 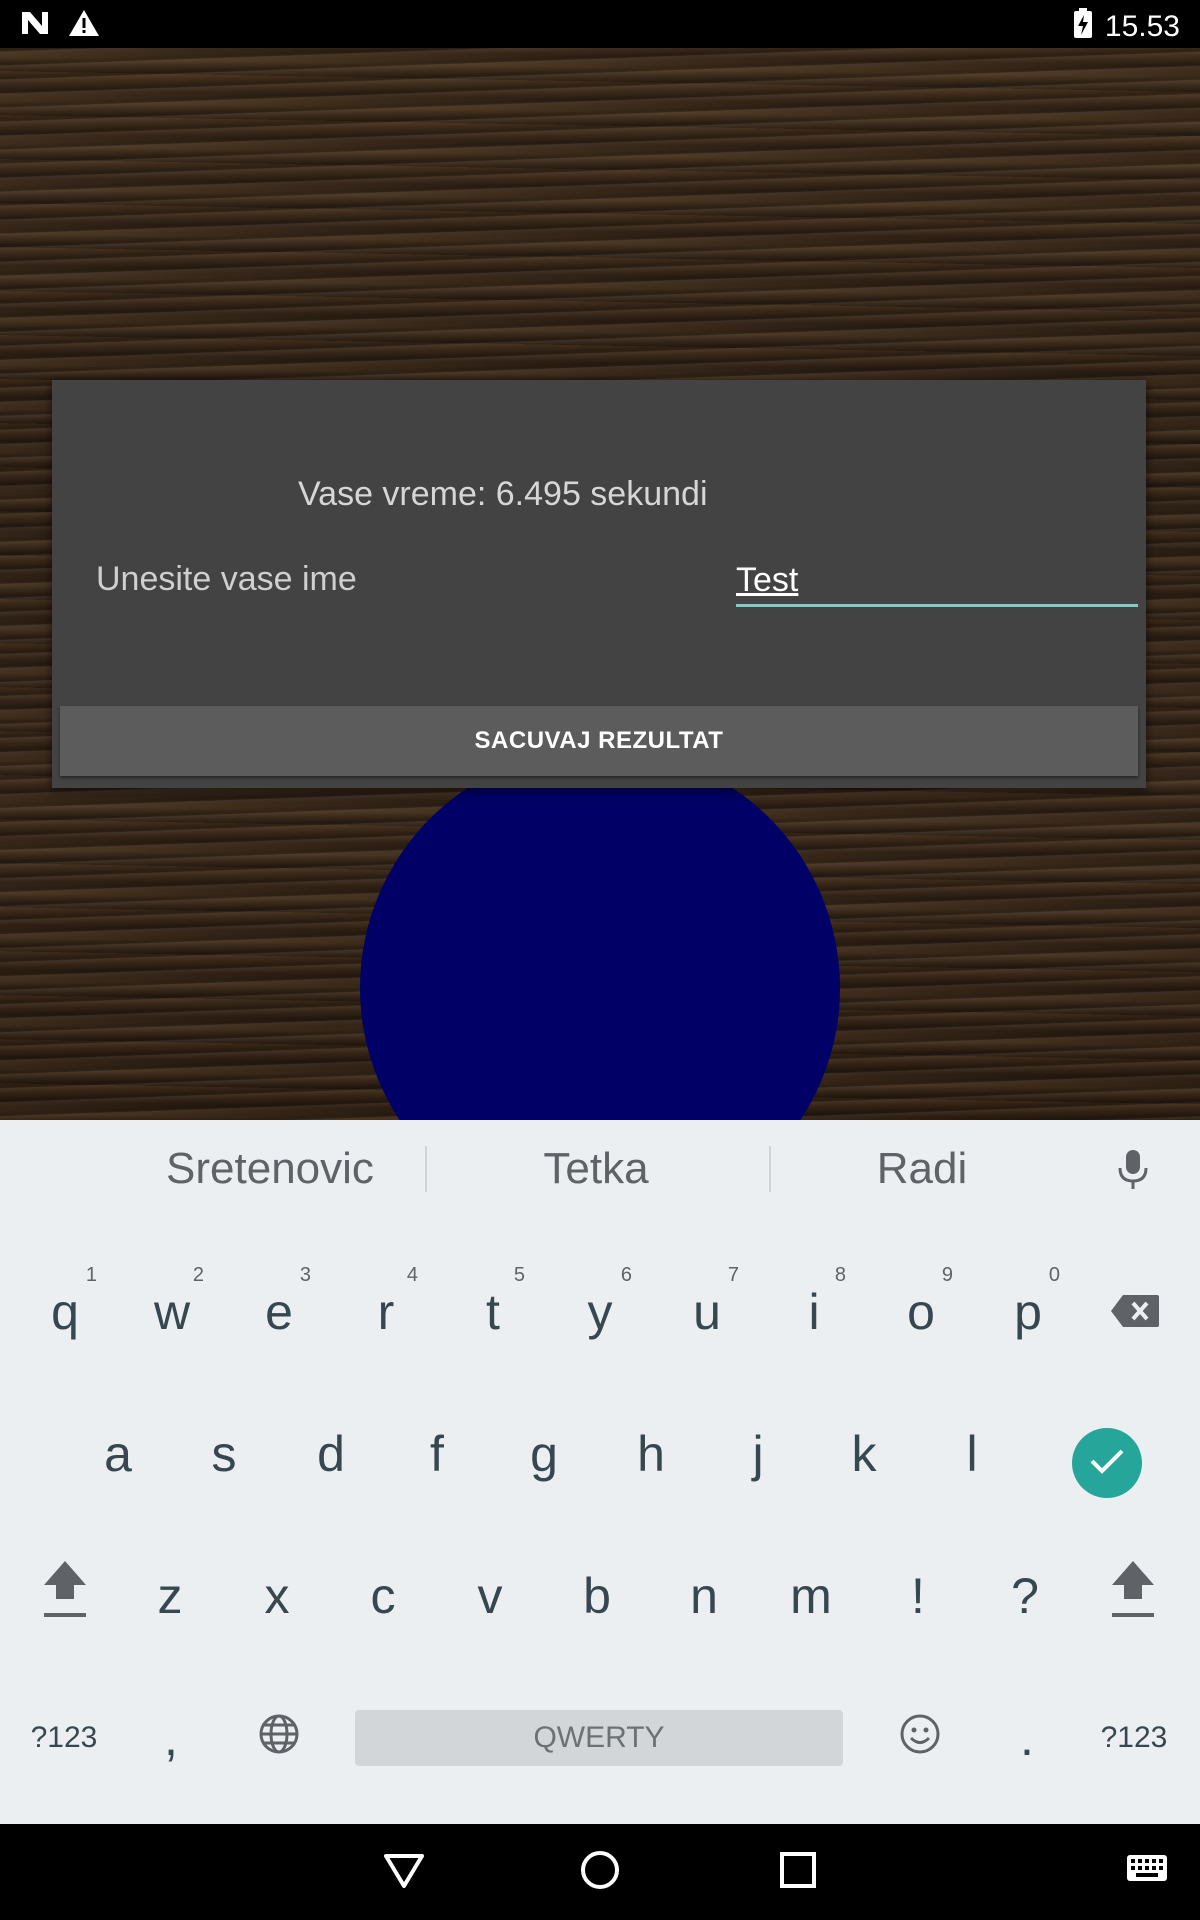 What do you see at coordinates (224, 1454) in the screenshot?
I see `key-s: s` at bounding box center [224, 1454].